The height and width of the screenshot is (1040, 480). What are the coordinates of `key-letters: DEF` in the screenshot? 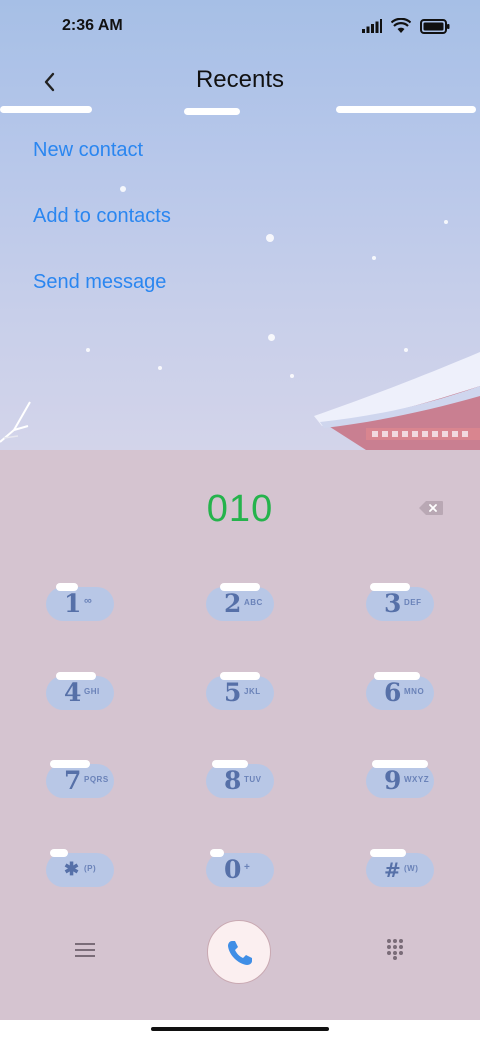 It's located at (413, 602).